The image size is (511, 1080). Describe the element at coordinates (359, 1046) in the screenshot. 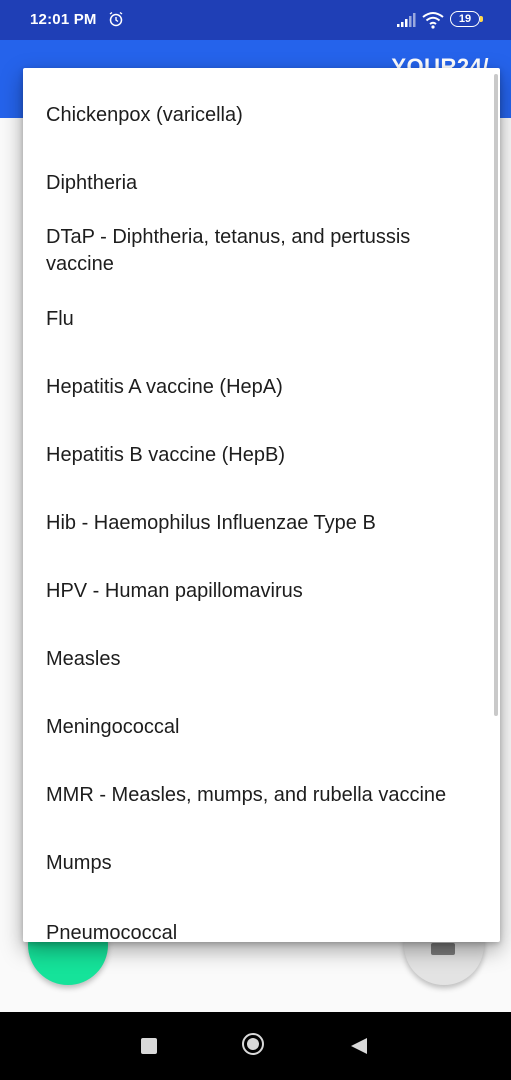

I see `back-icon` at that location.